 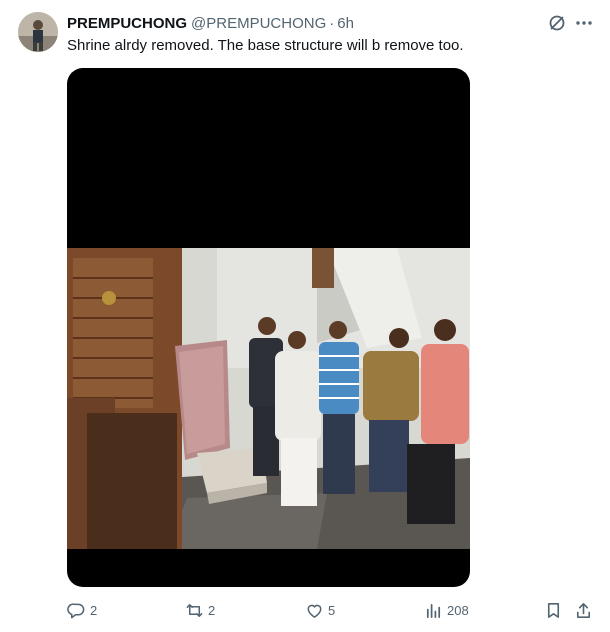 I want to click on like-count: 5, so click(x=332, y=610).